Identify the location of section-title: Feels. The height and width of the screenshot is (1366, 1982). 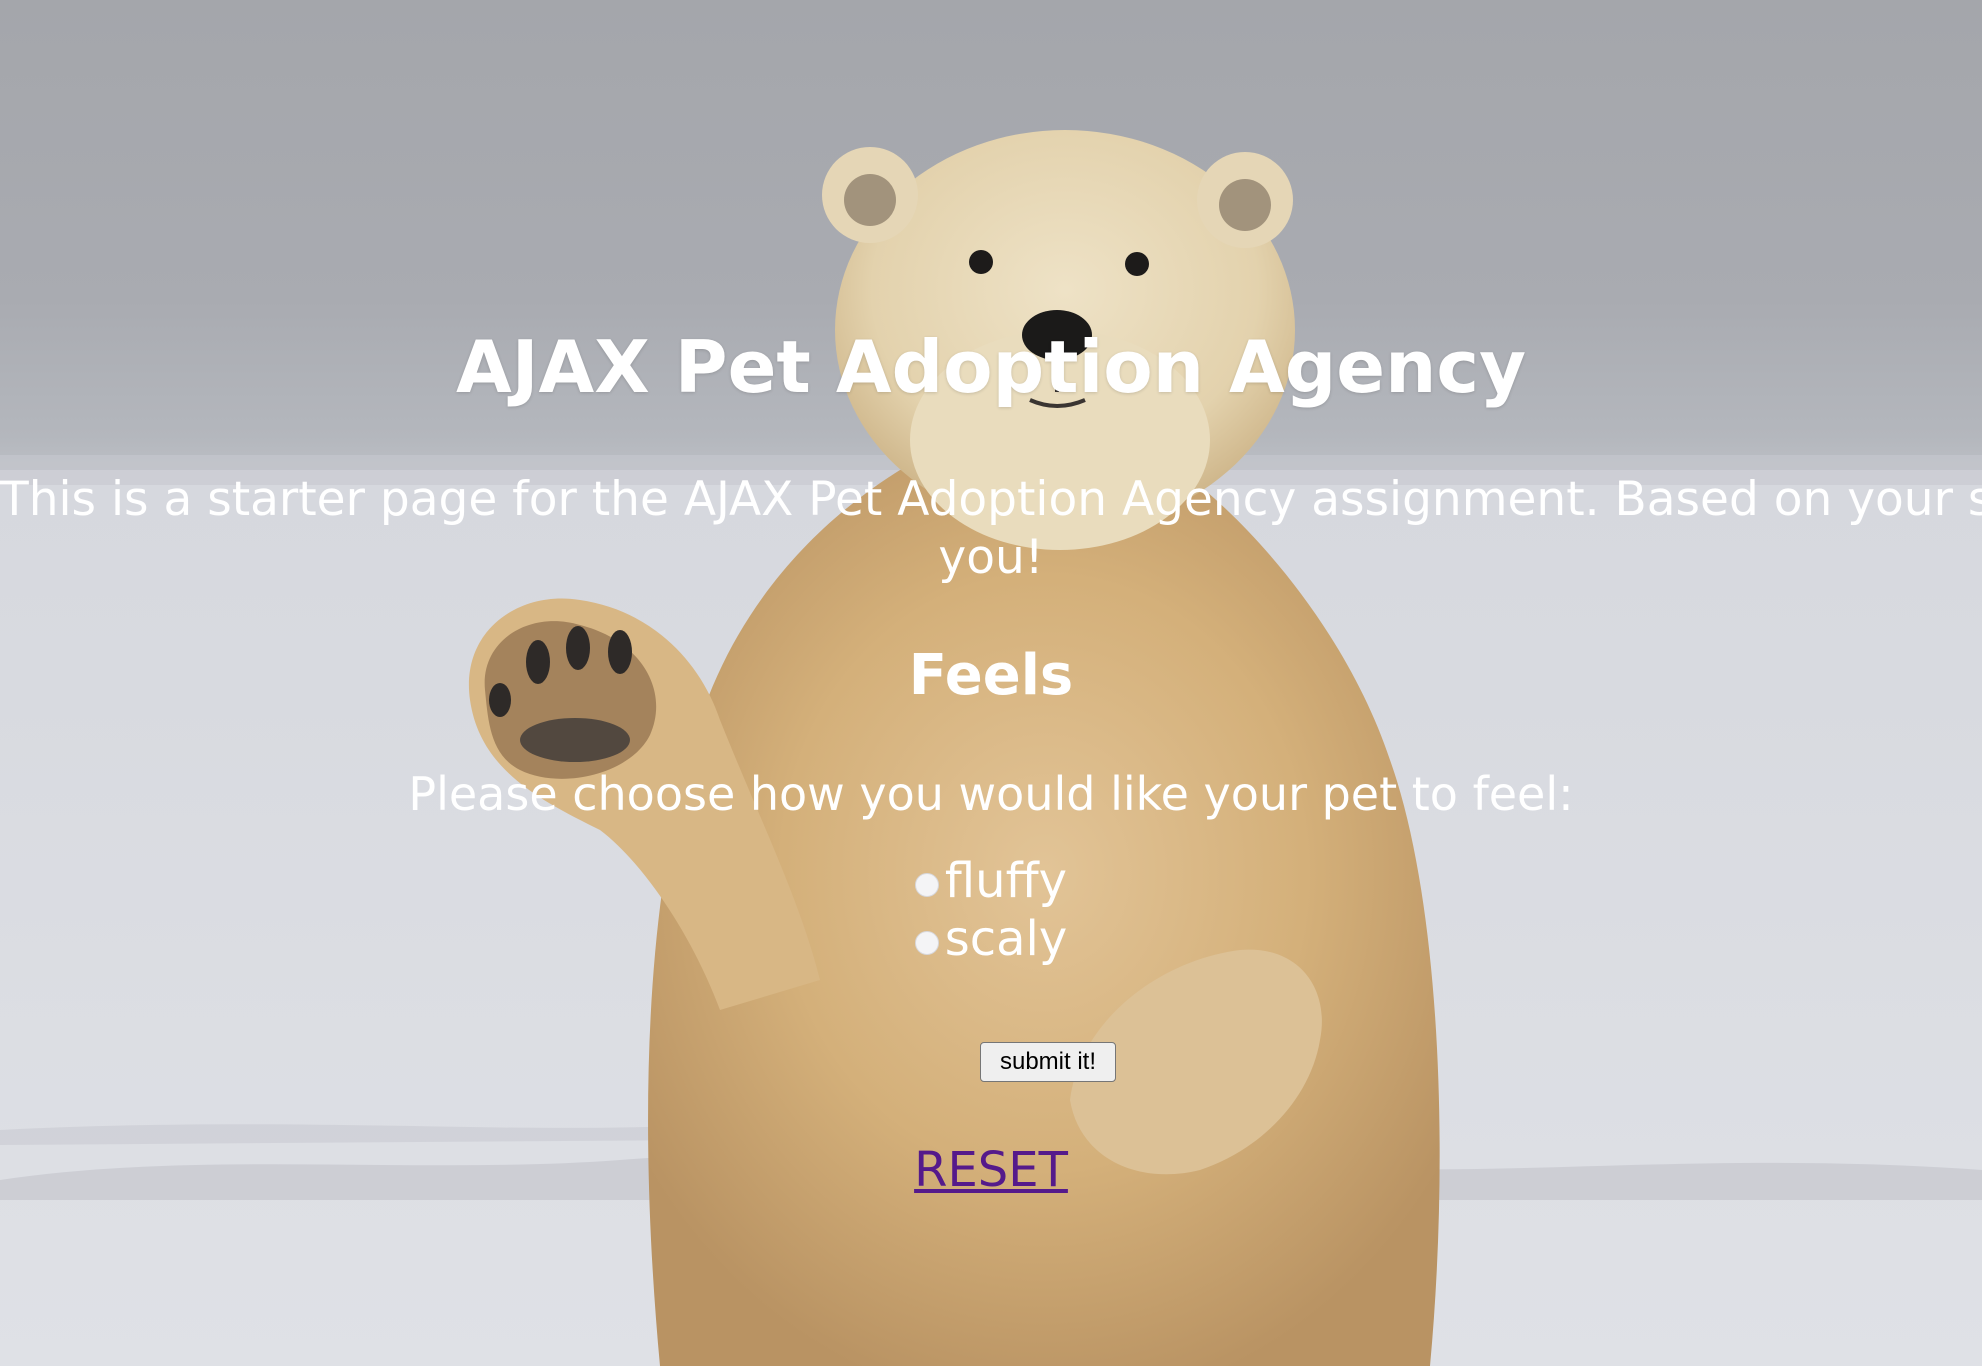
(991, 675).